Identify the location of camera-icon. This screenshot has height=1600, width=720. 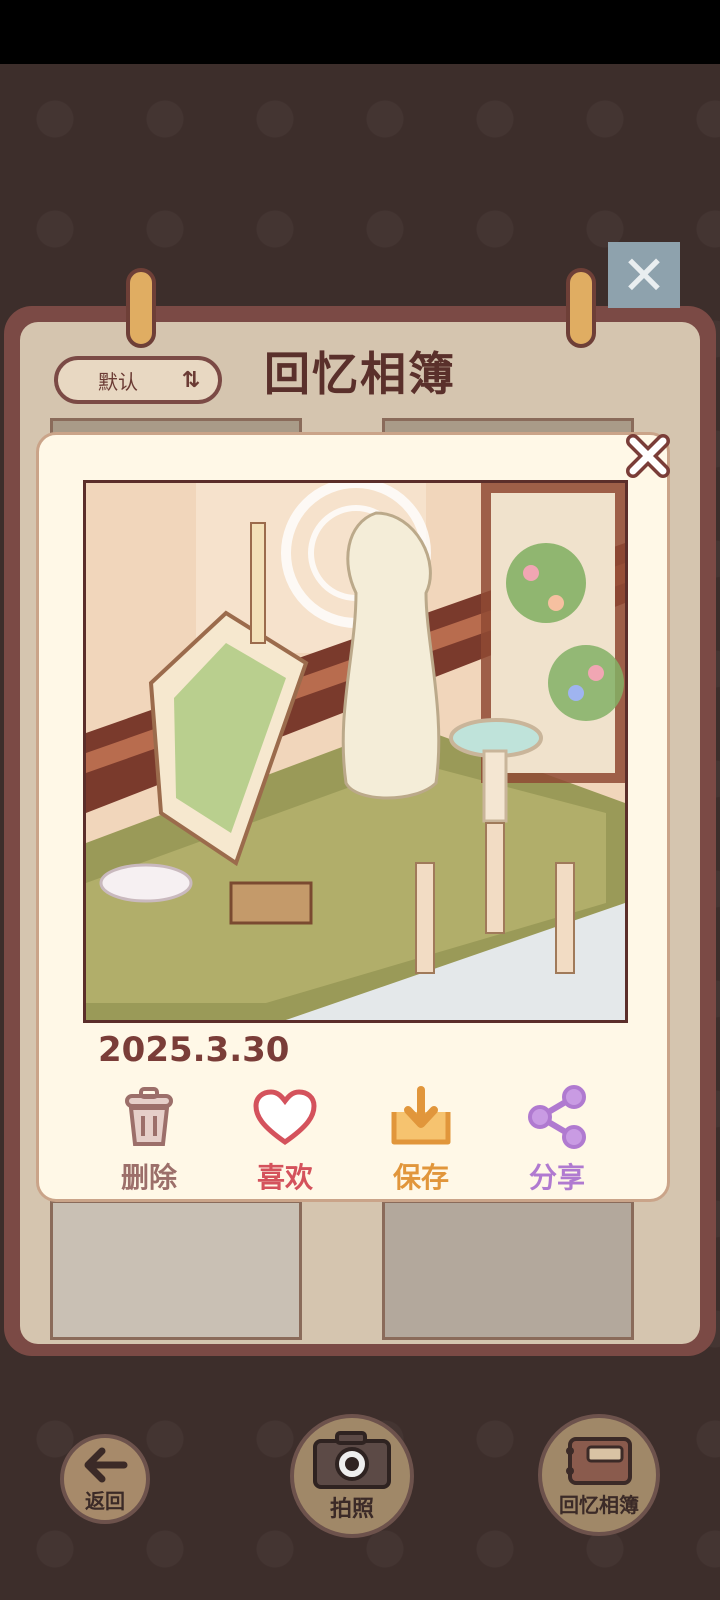
(352, 1460).